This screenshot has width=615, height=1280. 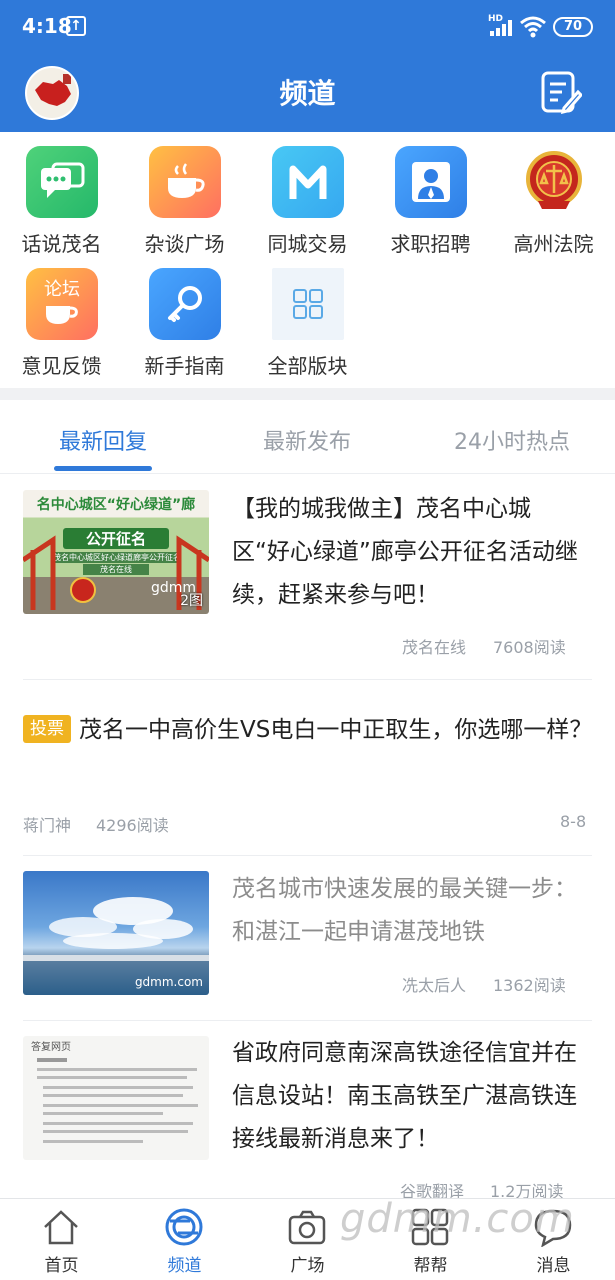 I want to click on thumb-banner: 名中心城区“好心绿道”廊, so click(x=116, y=505).